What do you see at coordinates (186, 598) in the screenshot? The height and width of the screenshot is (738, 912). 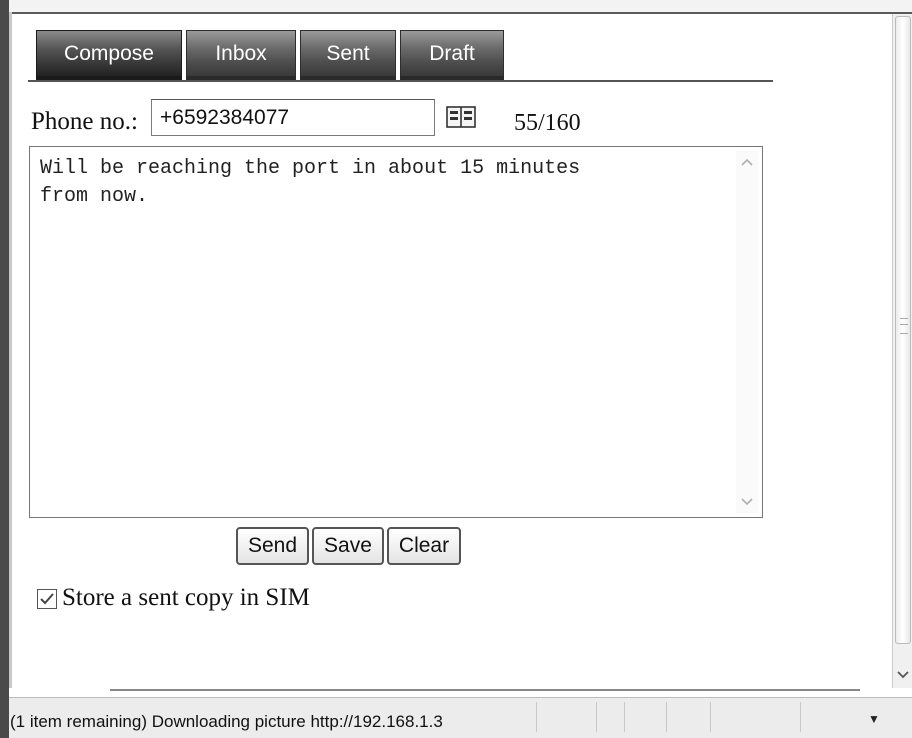 I see `store-copy-label: Store a sent copy in SIM` at bounding box center [186, 598].